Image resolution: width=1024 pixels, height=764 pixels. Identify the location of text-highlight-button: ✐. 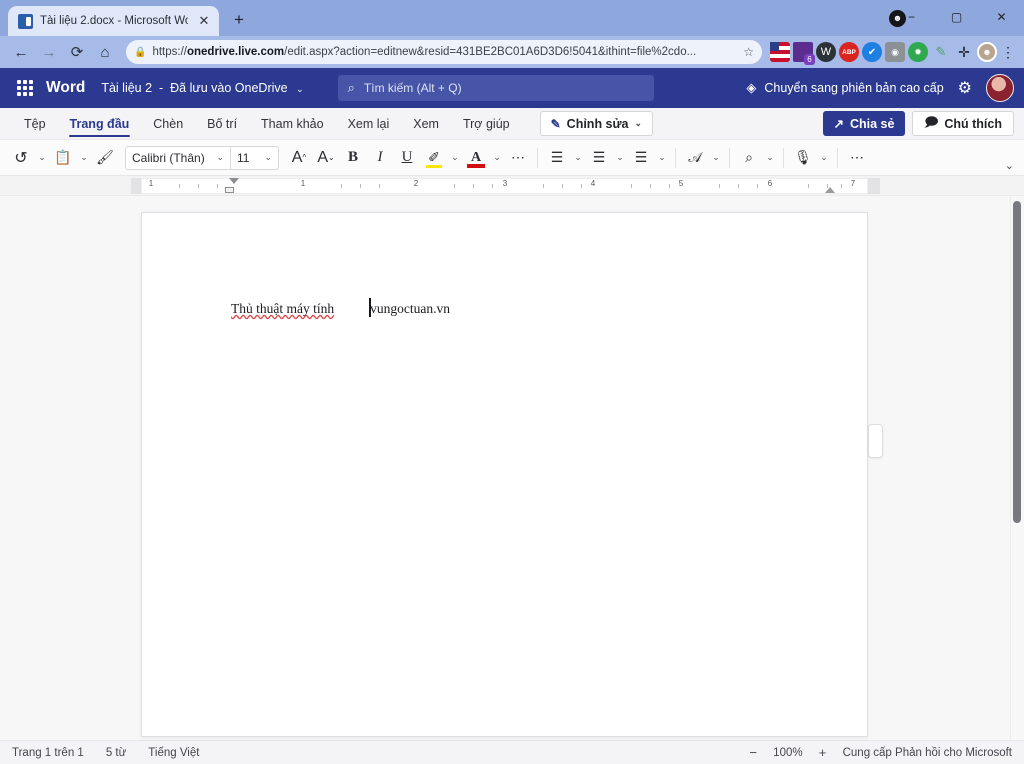
(434, 158).